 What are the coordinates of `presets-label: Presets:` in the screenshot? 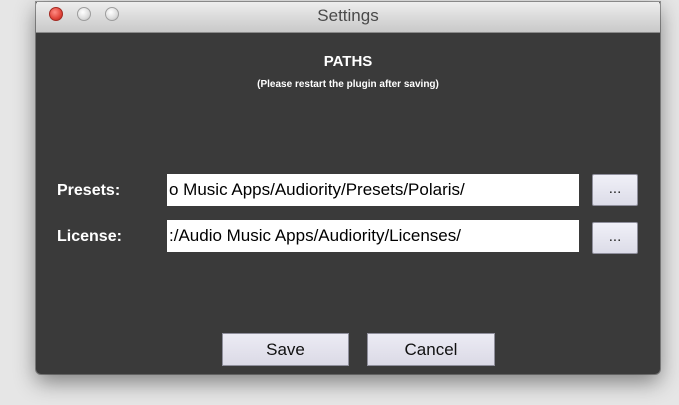 It's located at (89, 190).